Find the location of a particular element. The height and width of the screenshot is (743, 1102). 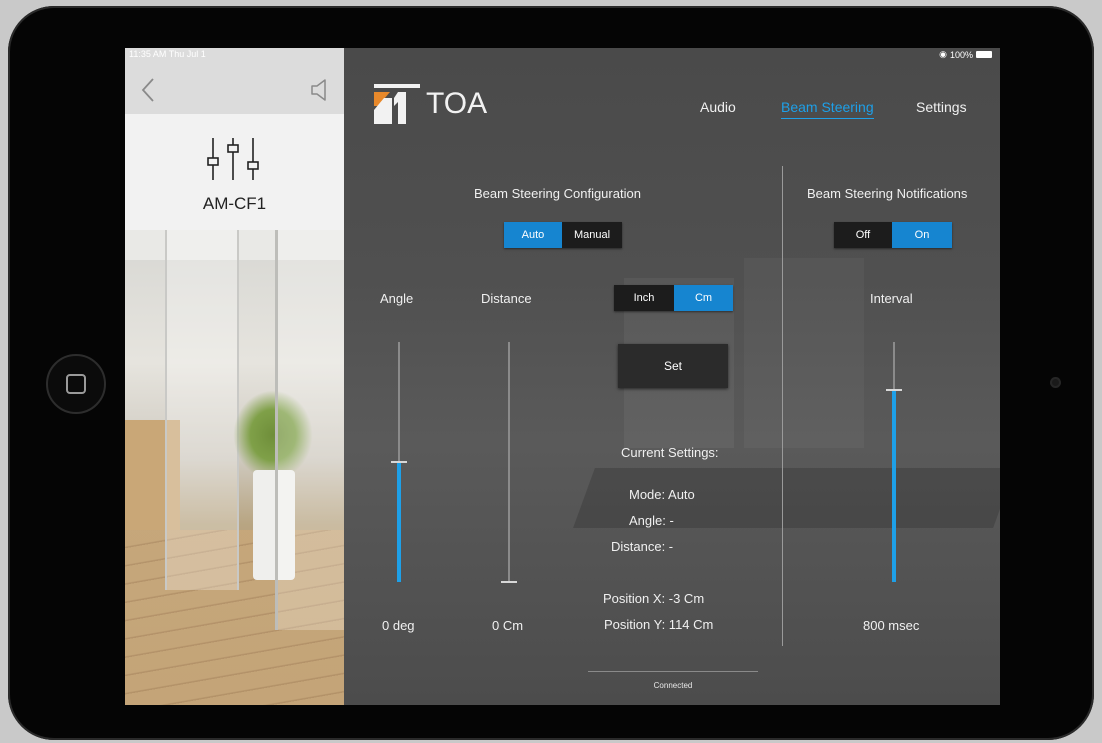

config-title: Beam Steering Configuration is located at coordinates (557, 193).